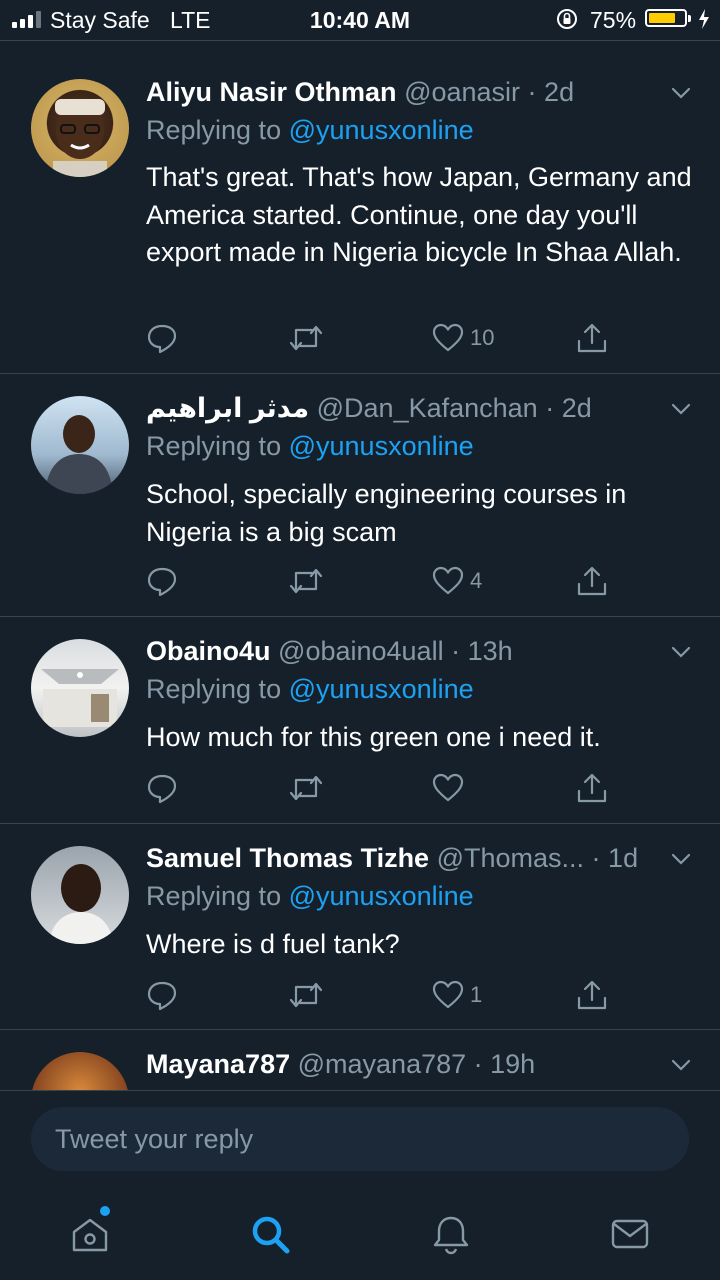 This screenshot has width=720, height=1280. What do you see at coordinates (271, 92) in the screenshot?
I see `display-name: Aliyu Nasir Othman` at bounding box center [271, 92].